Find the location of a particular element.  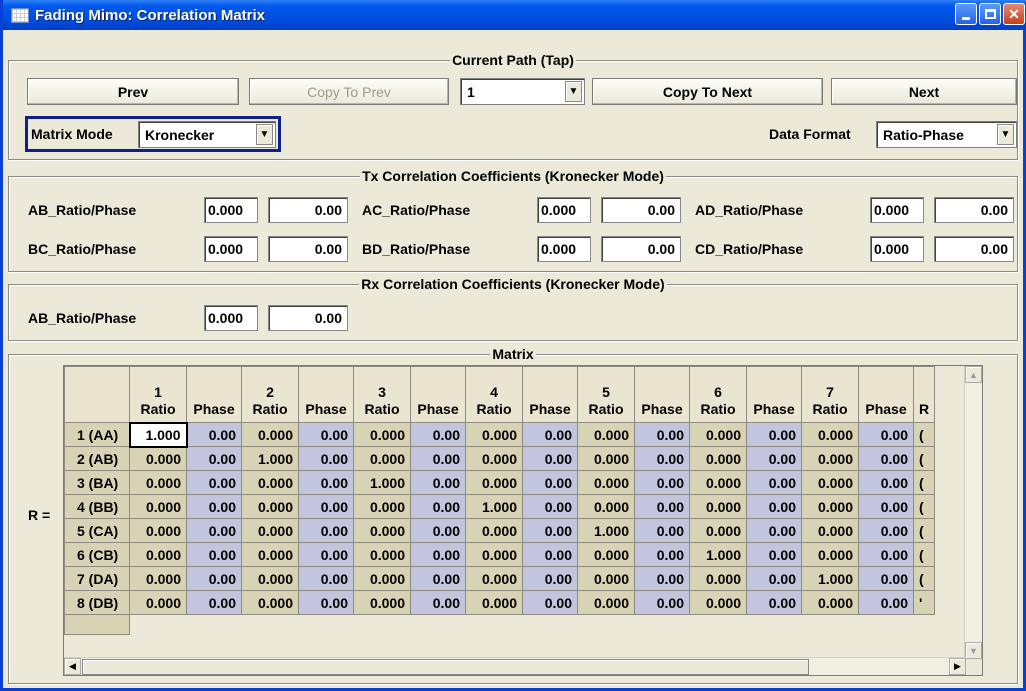

tx-bc-ratio-input: 0.000 is located at coordinates (231, 249).